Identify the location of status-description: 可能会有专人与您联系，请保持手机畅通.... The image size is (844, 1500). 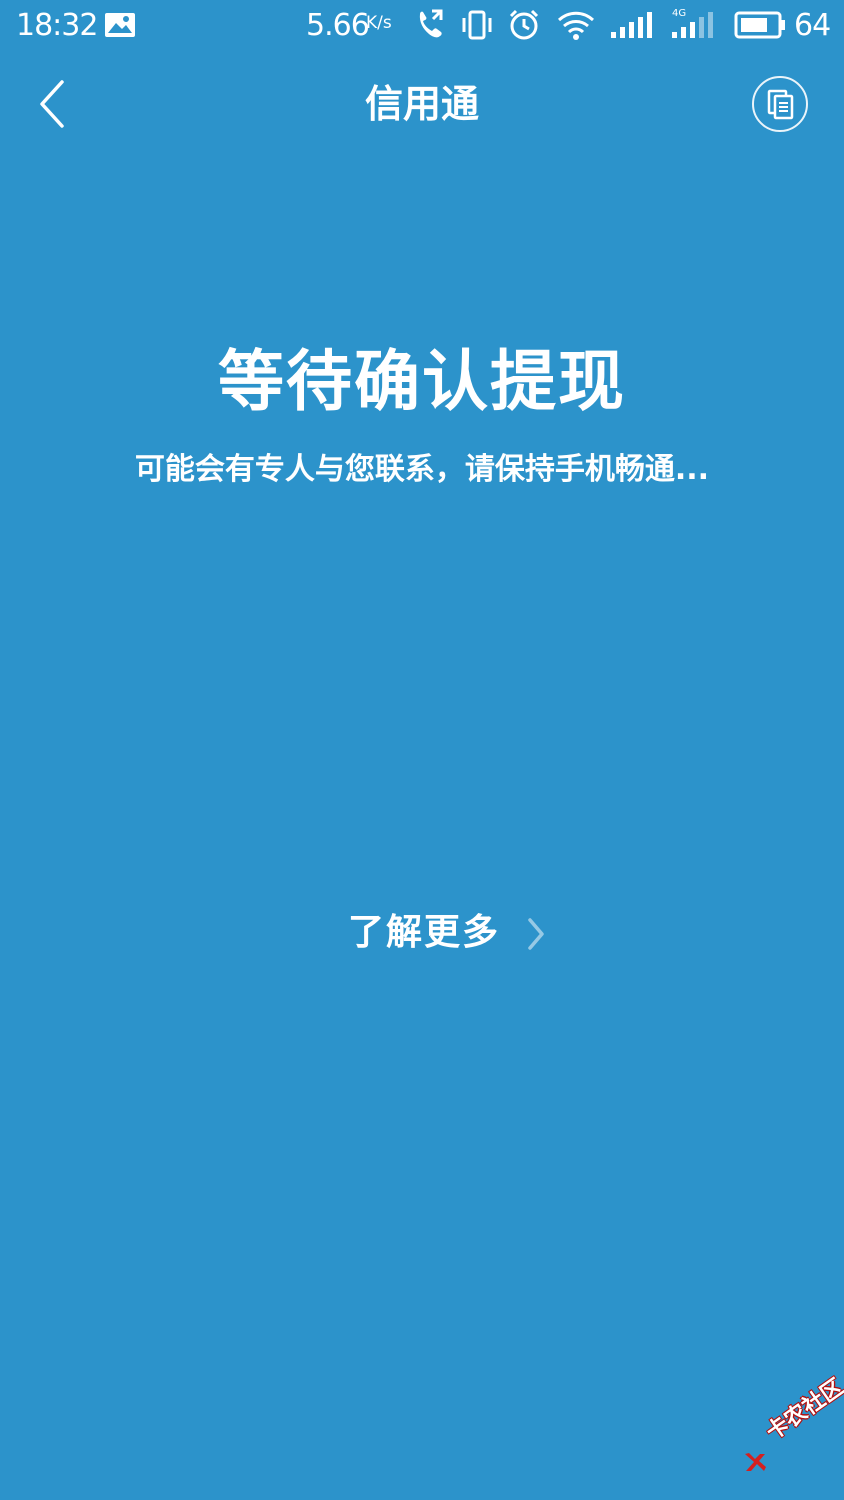
(422, 469).